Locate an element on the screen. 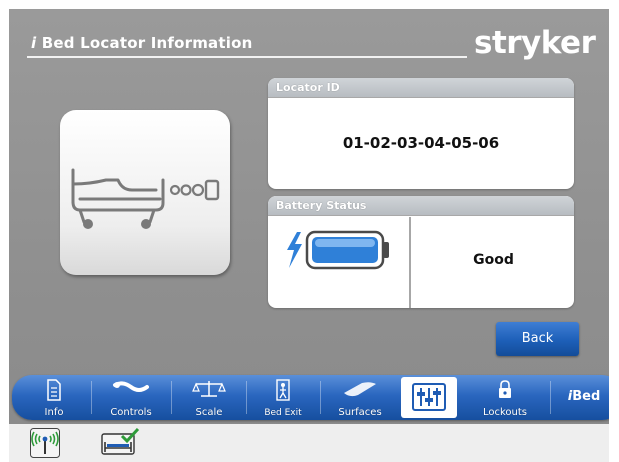  header-divider is located at coordinates (247, 57).